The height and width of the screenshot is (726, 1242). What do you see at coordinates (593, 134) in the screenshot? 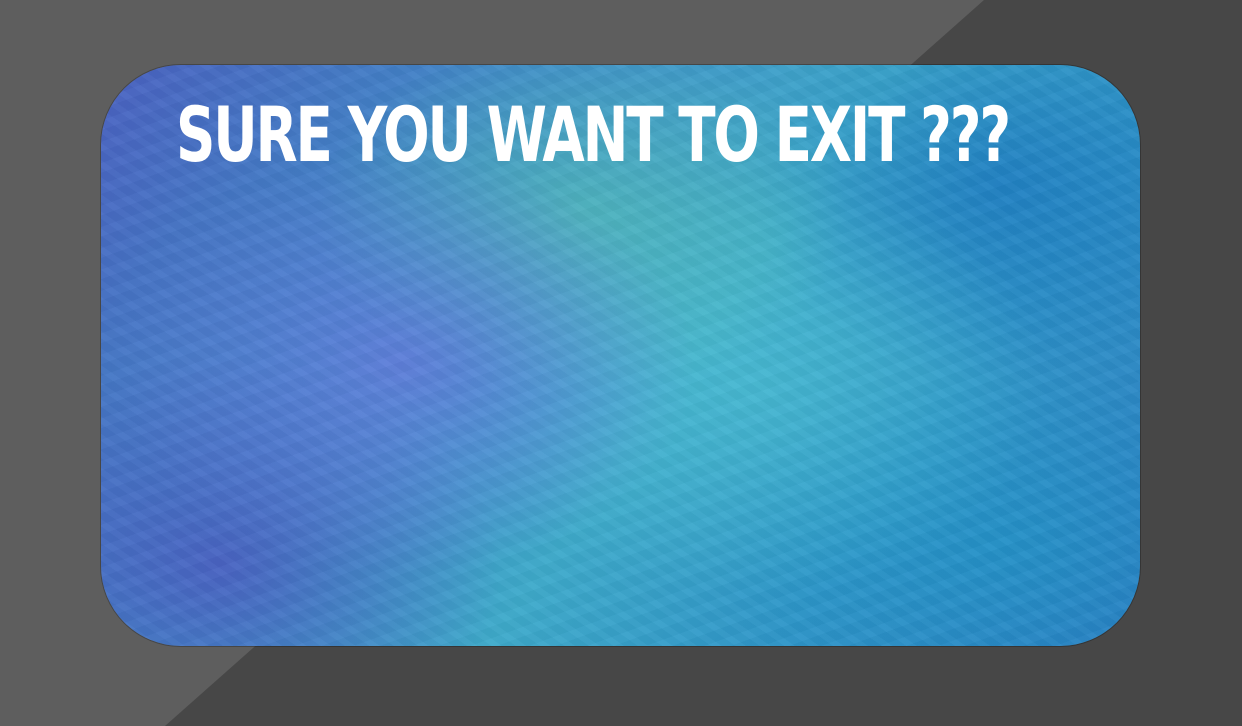
I see `dialog-title: SURE YOU WANT TO EXIT ???` at bounding box center [593, 134].